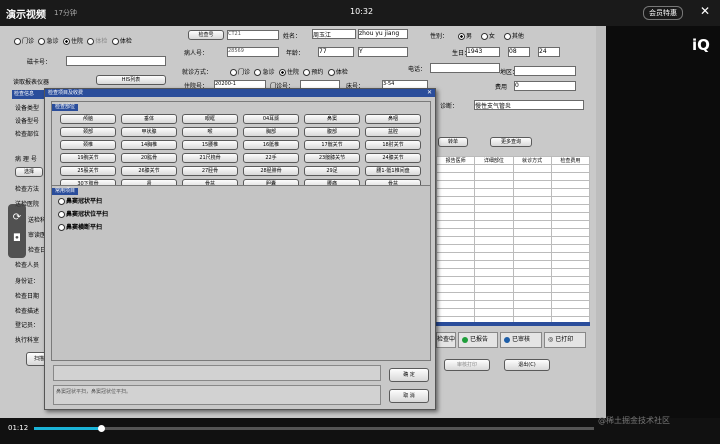 The width and height of the screenshot is (720, 444). I want to click on part-button: 眼眶, so click(210, 119).